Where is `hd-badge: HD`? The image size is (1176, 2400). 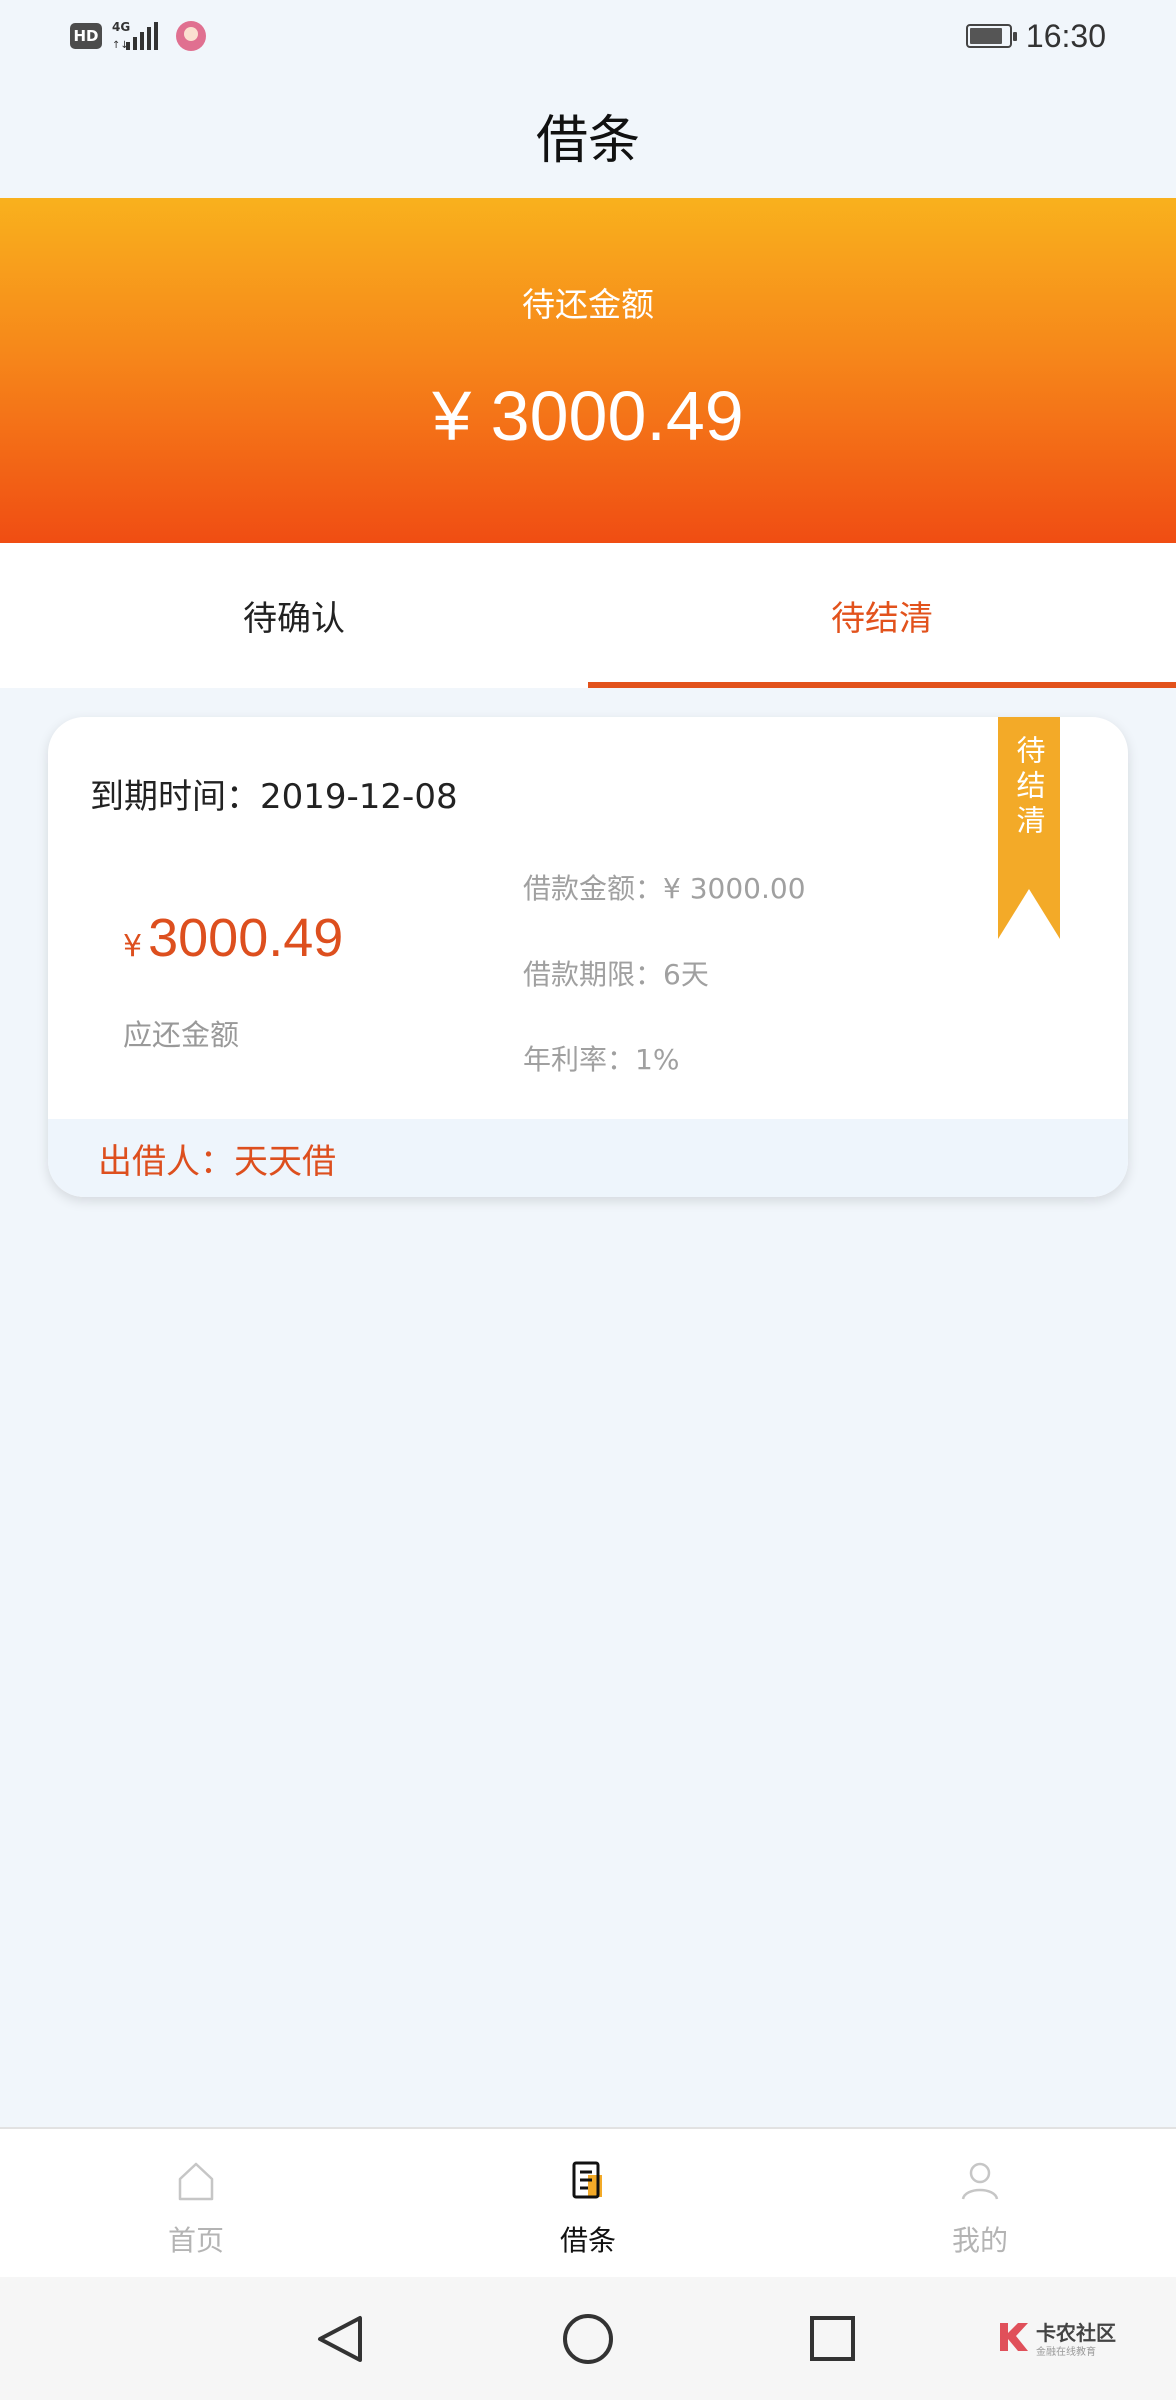 hd-badge: HD is located at coordinates (86, 36).